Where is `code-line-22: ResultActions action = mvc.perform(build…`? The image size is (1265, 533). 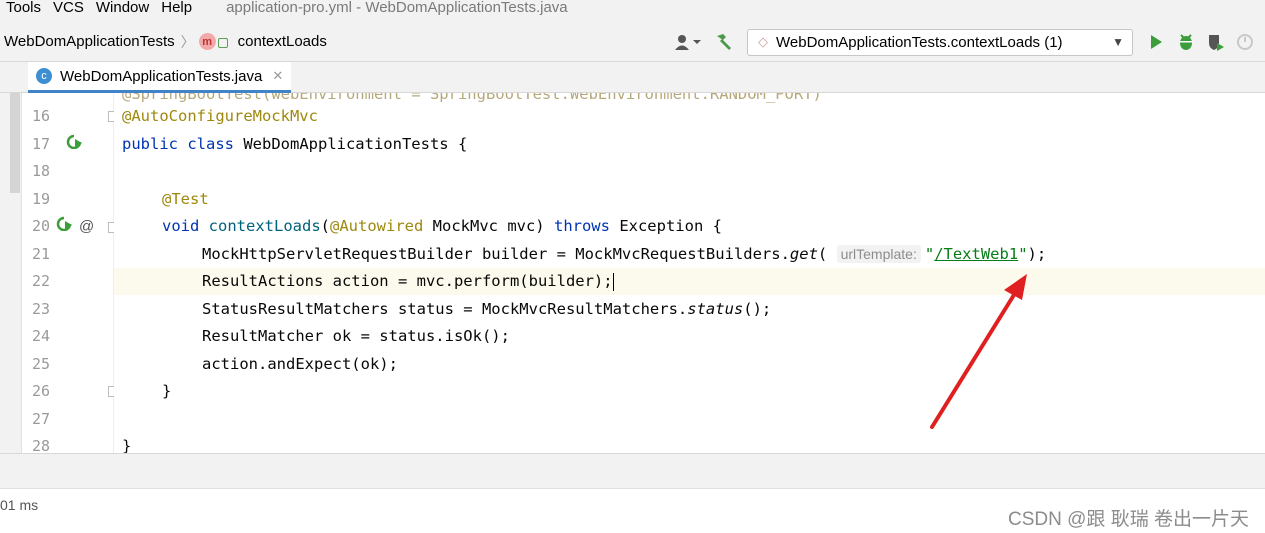
code-line-22: ResultActions action = mvc.perform(build… is located at coordinates (408, 281).